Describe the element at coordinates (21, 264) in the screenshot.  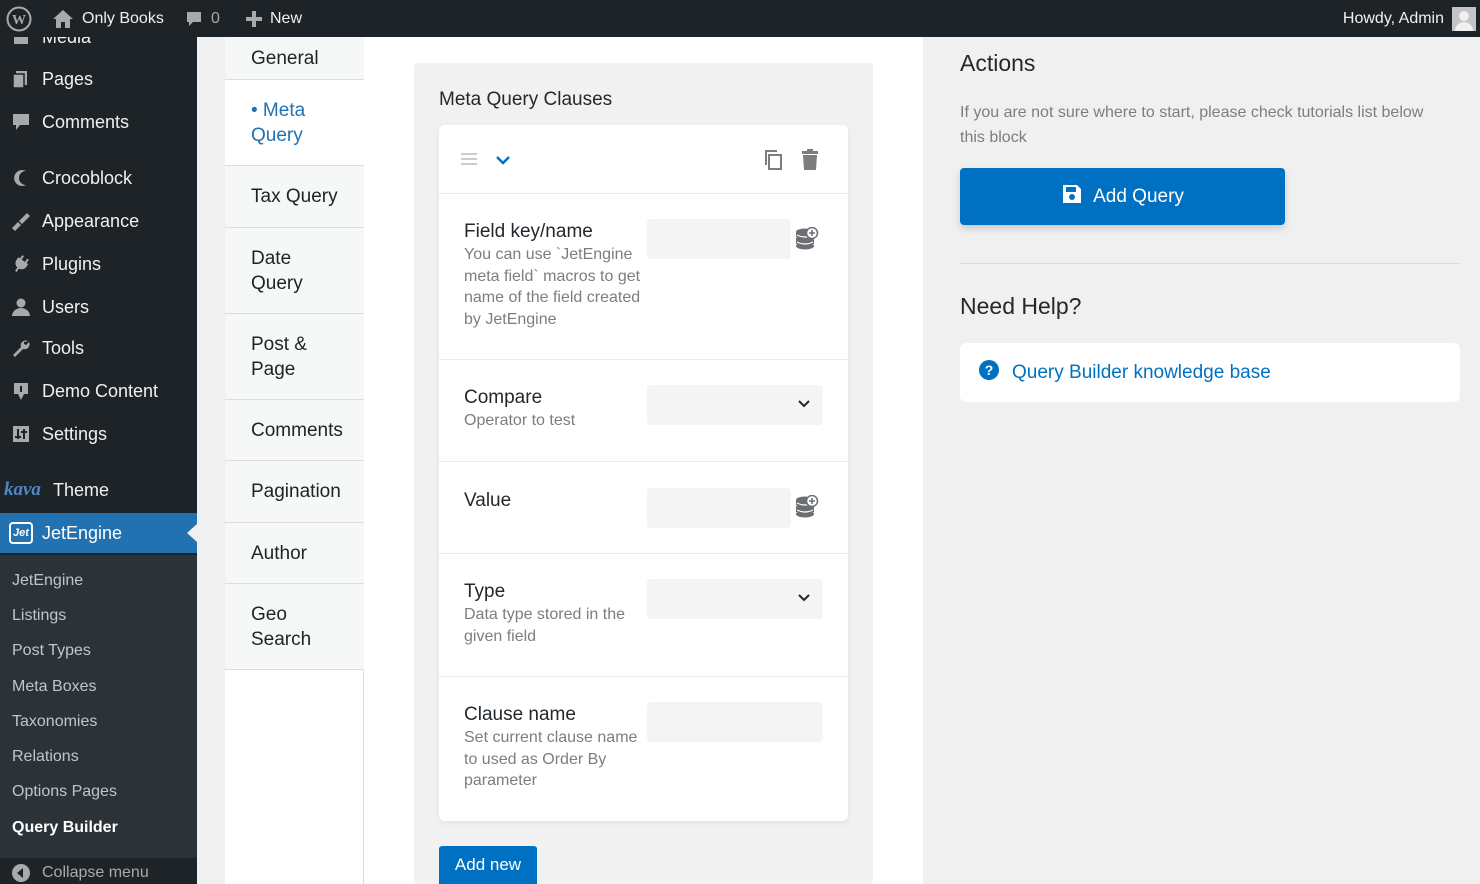
I see `plugins-icon` at that location.